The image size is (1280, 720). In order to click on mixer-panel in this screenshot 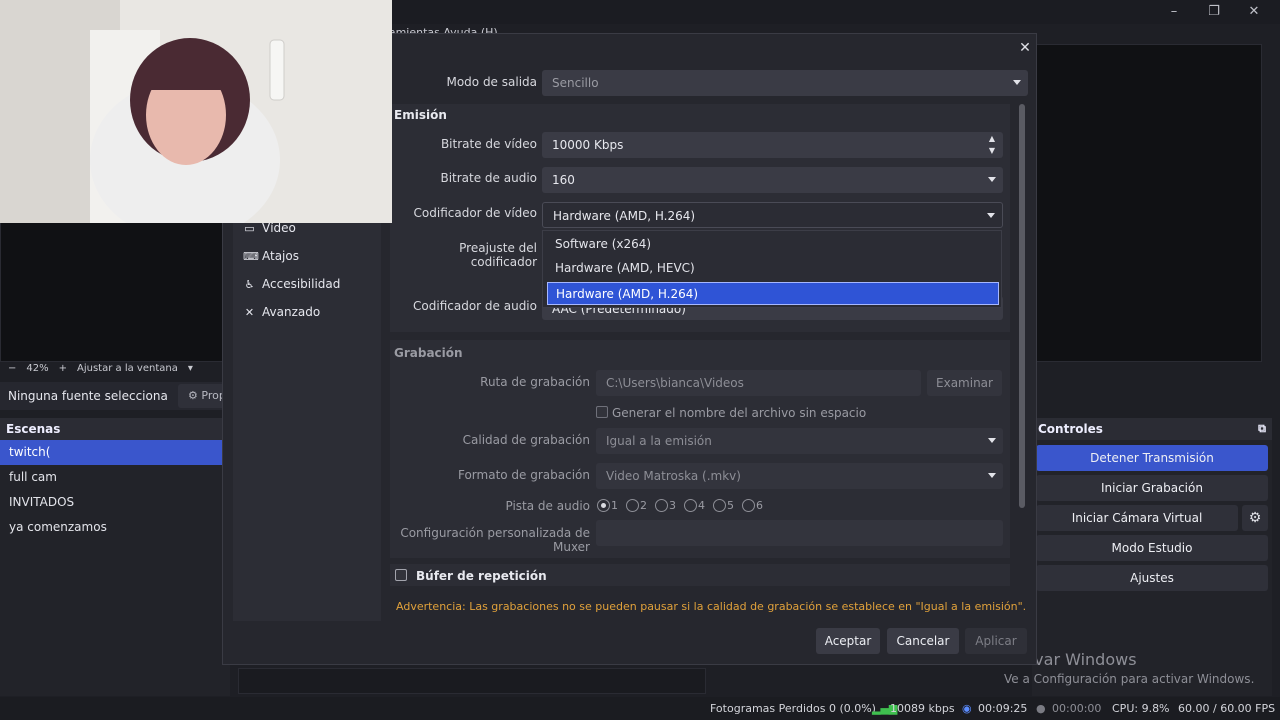, I will do `click(472, 681)`.